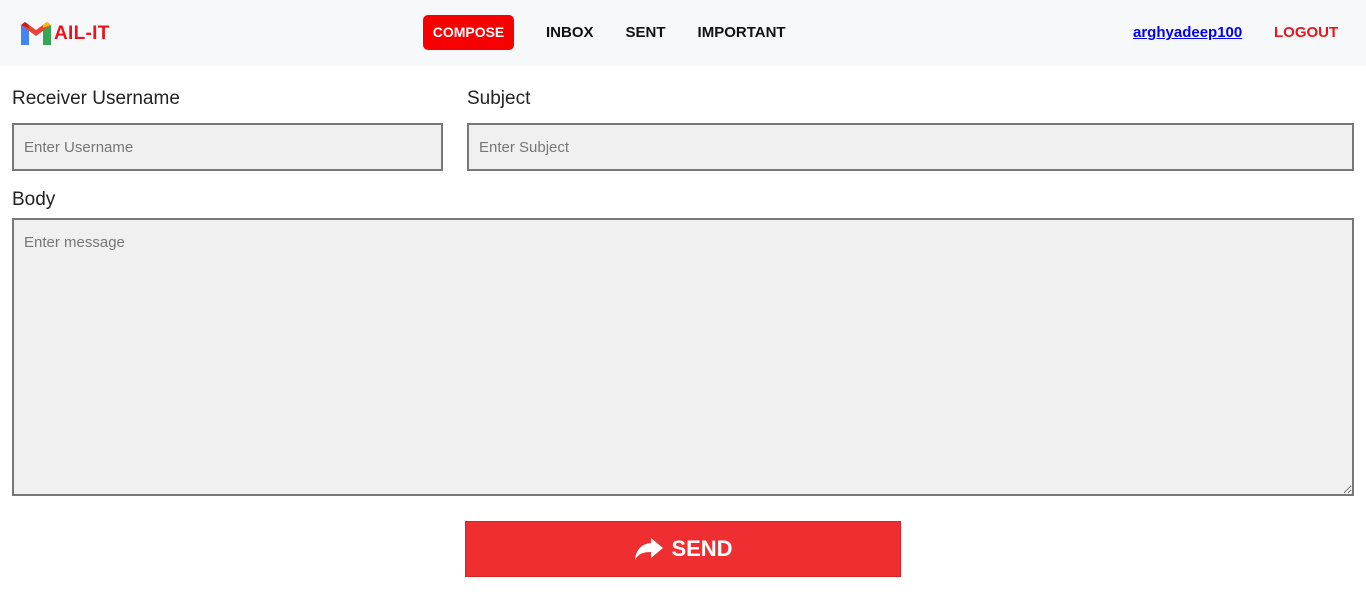  Describe the element at coordinates (646, 32) in the screenshot. I see `nav-sent: SENT` at that location.